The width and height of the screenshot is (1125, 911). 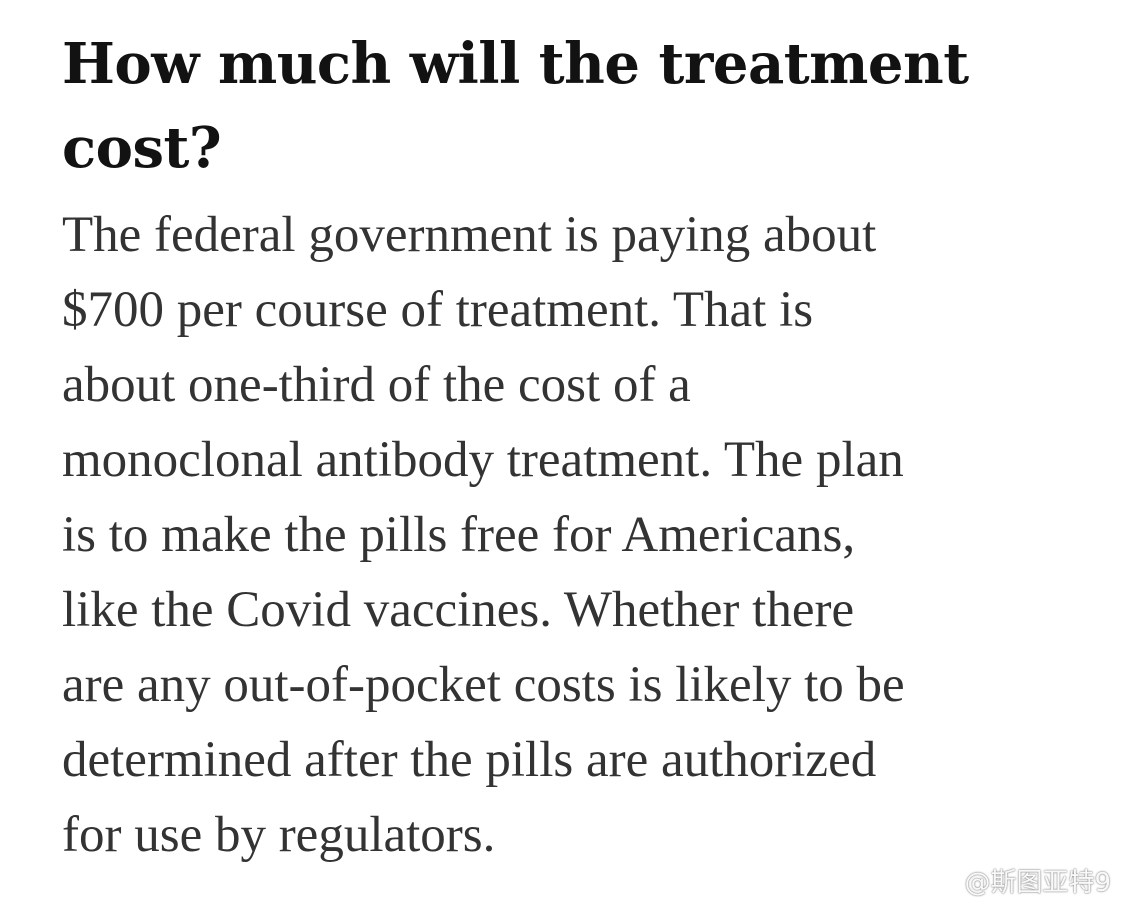 I want to click on body-line: $700 per course of treatment. That is, so click(x=438, y=310).